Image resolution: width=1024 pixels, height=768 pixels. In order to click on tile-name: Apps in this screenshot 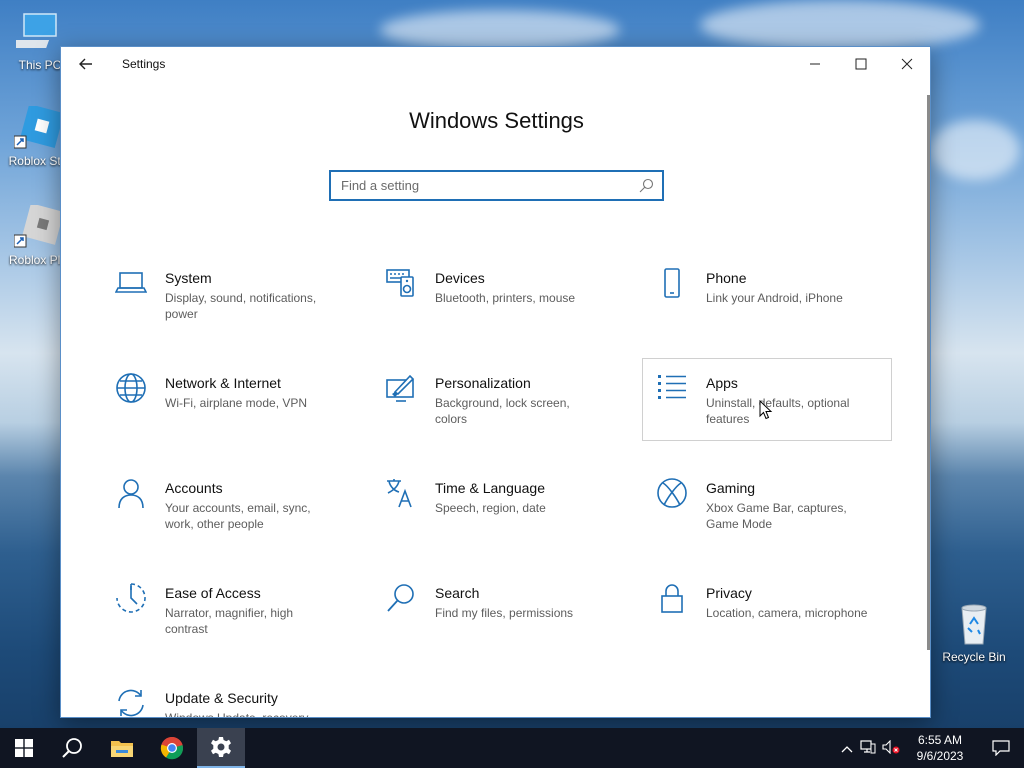, I will do `click(722, 383)`.